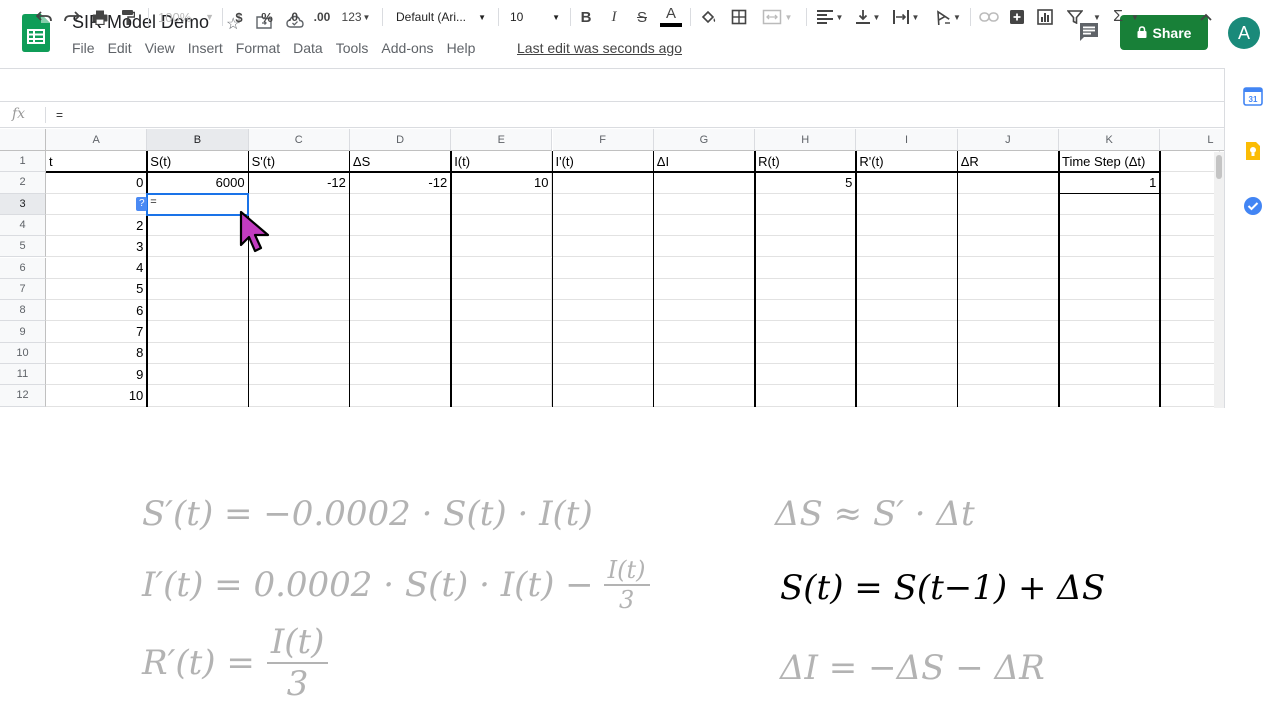 This screenshot has width=1280, height=720. What do you see at coordinates (97, 396) in the screenshot?
I see `cell-a12: 10` at bounding box center [97, 396].